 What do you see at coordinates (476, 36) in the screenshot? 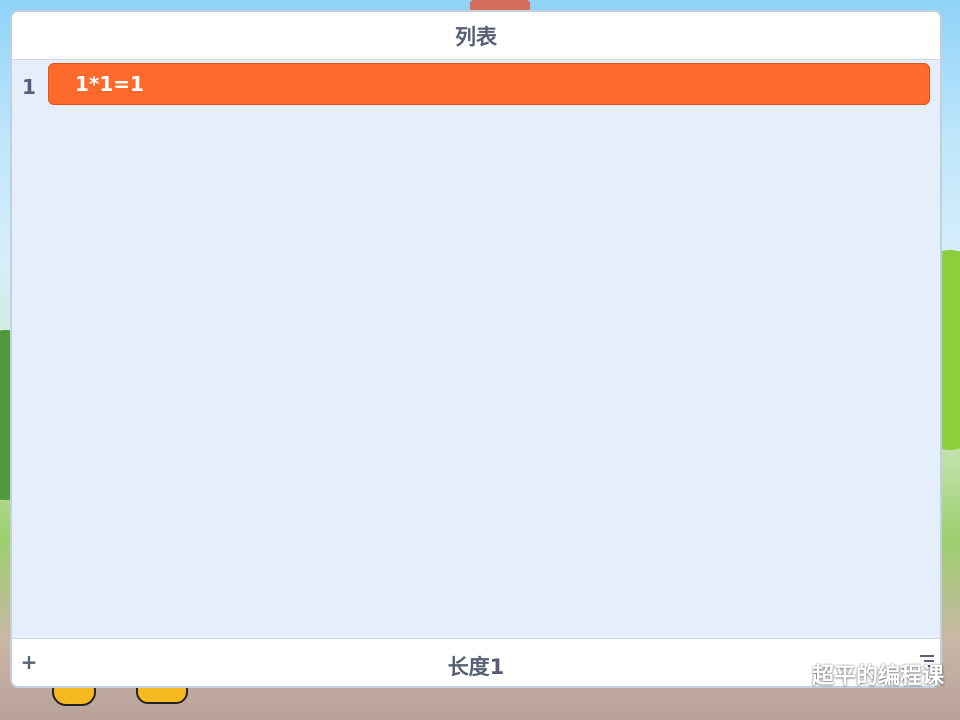
I see `list-title: 列表` at bounding box center [476, 36].